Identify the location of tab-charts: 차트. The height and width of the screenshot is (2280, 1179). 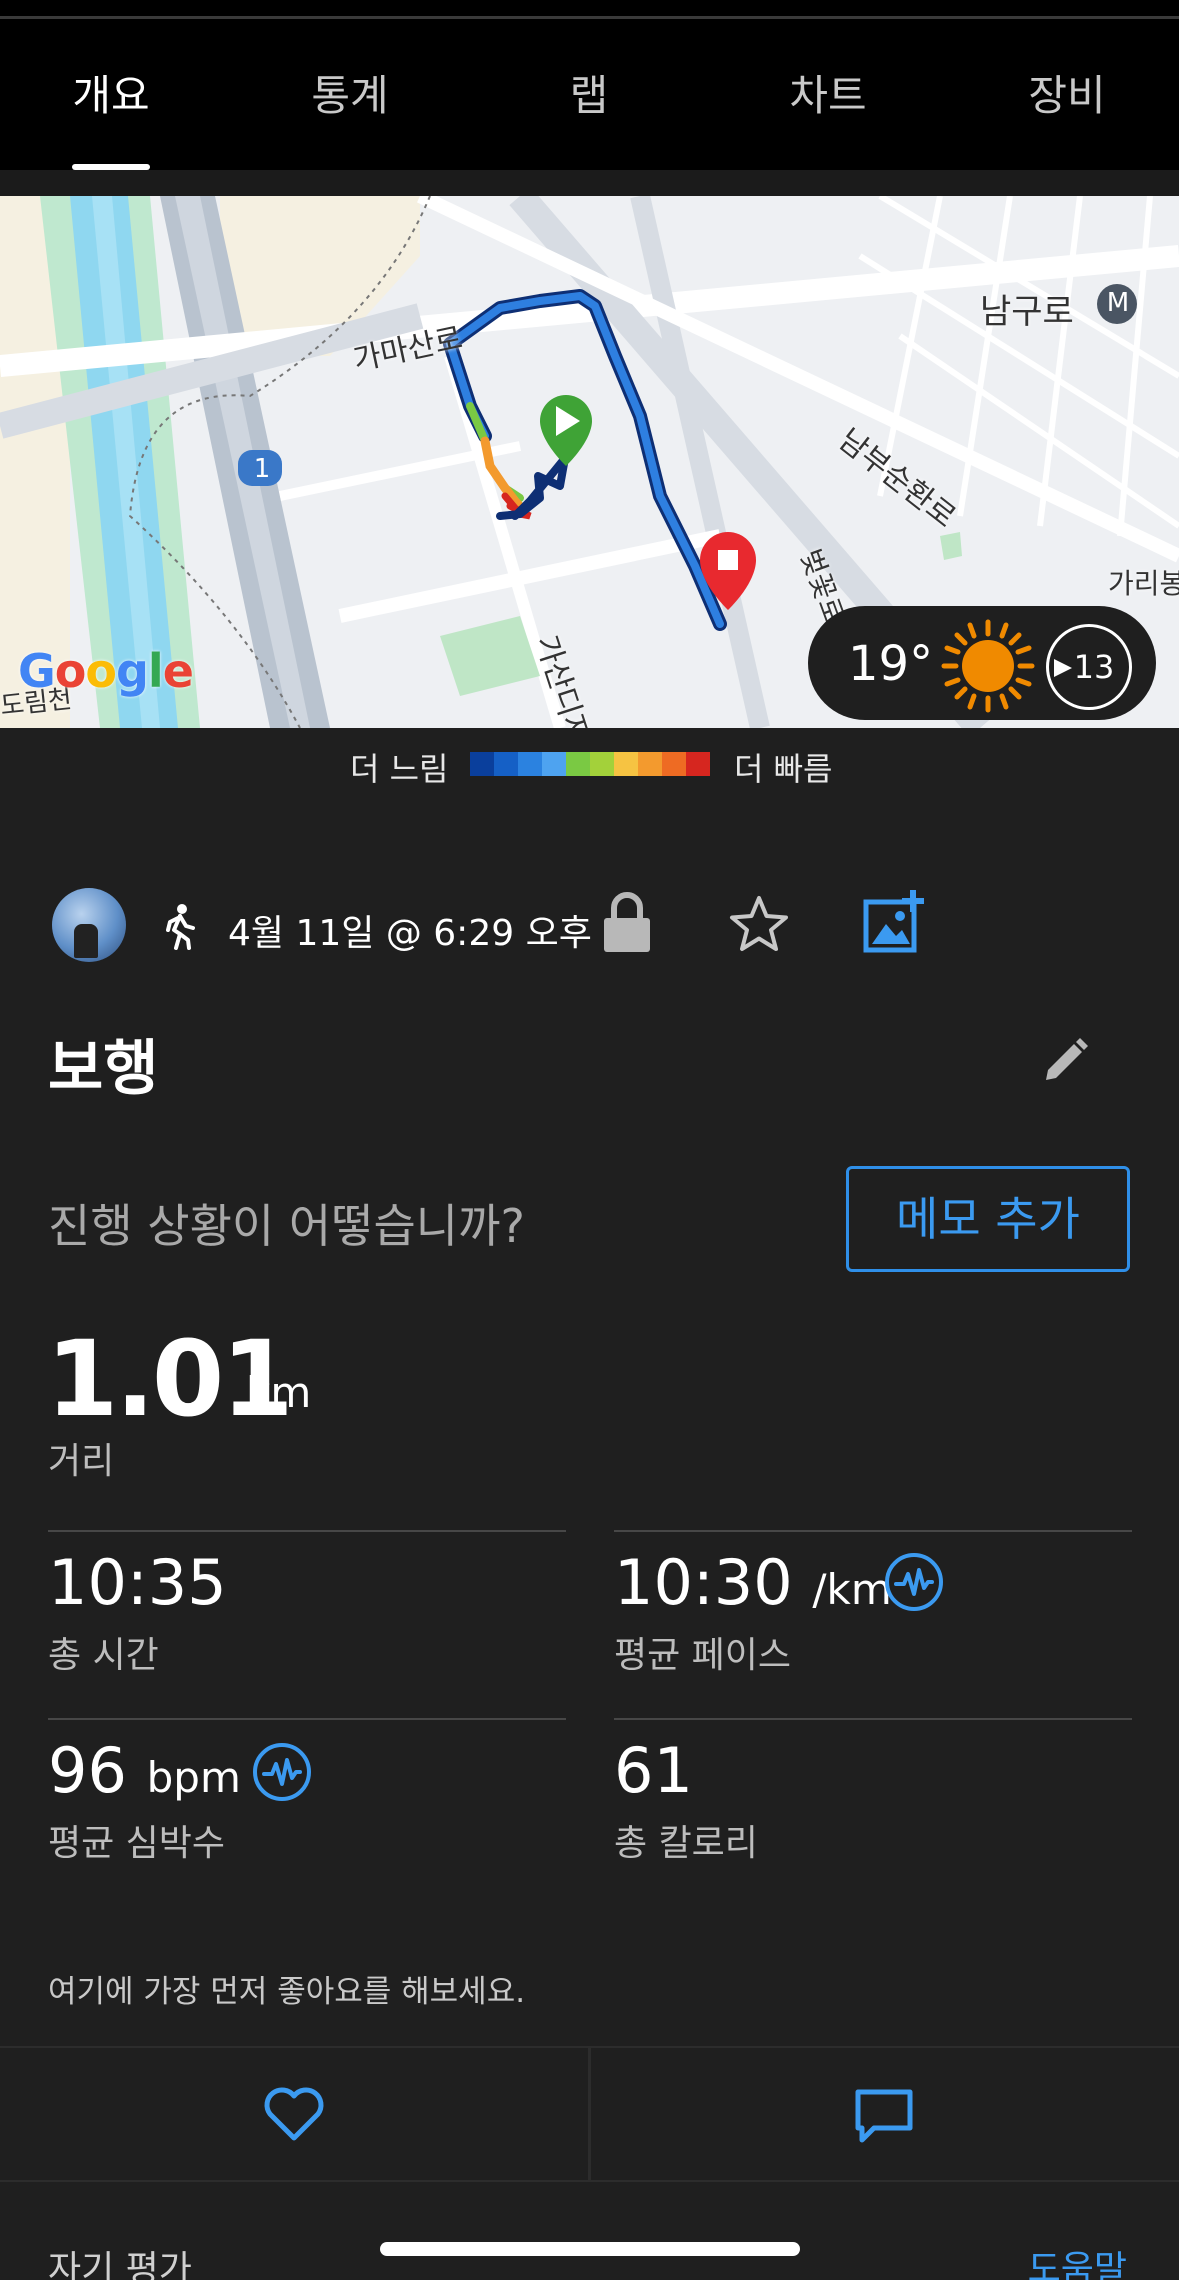
(827, 92).